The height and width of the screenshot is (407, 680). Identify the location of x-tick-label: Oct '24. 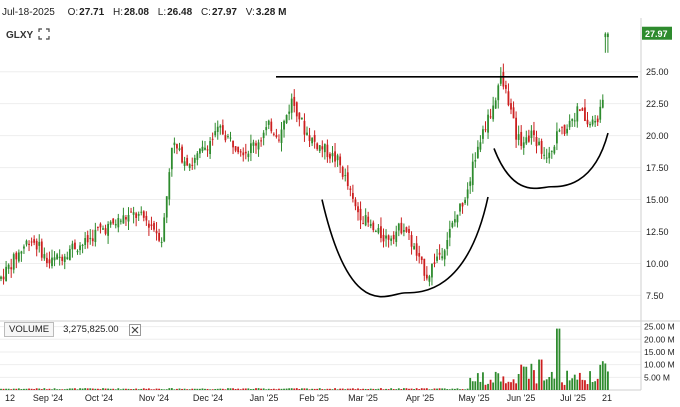
(99, 398).